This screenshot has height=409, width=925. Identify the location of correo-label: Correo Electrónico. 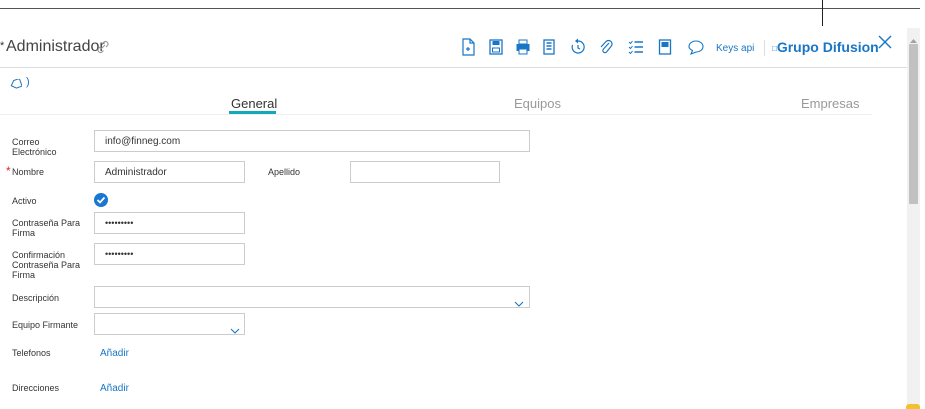
(34, 147).